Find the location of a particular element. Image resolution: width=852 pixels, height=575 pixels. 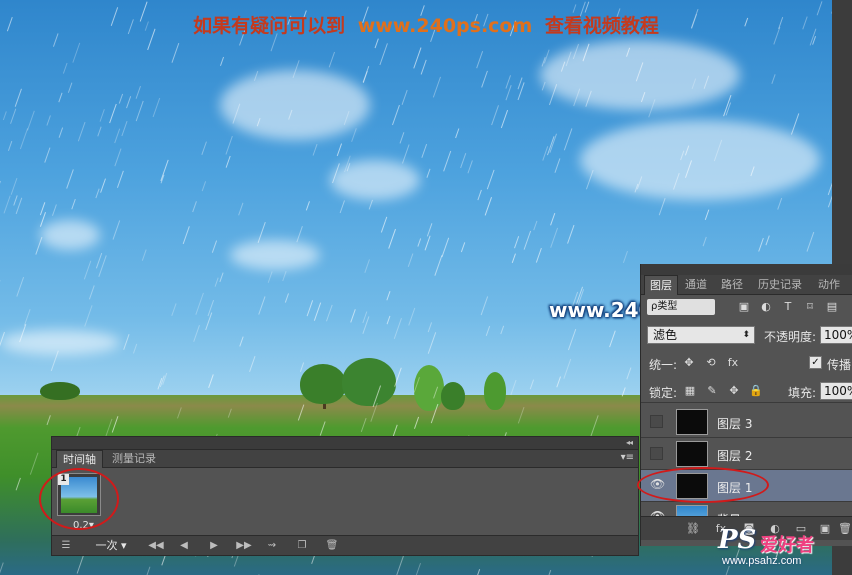

tab-history: 历史记录 is located at coordinates (780, 285).